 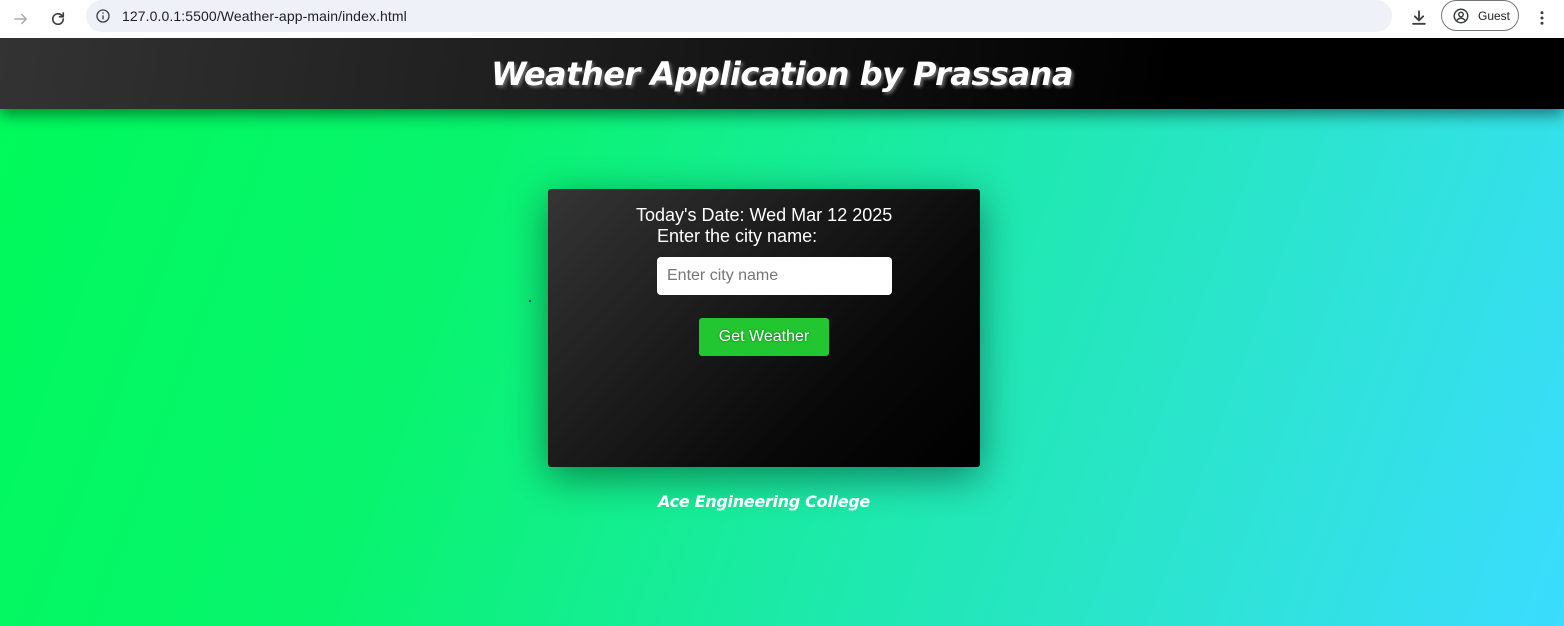 What do you see at coordinates (1461, 16) in the screenshot?
I see `person-circle-icon` at bounding box center [1461, 16].